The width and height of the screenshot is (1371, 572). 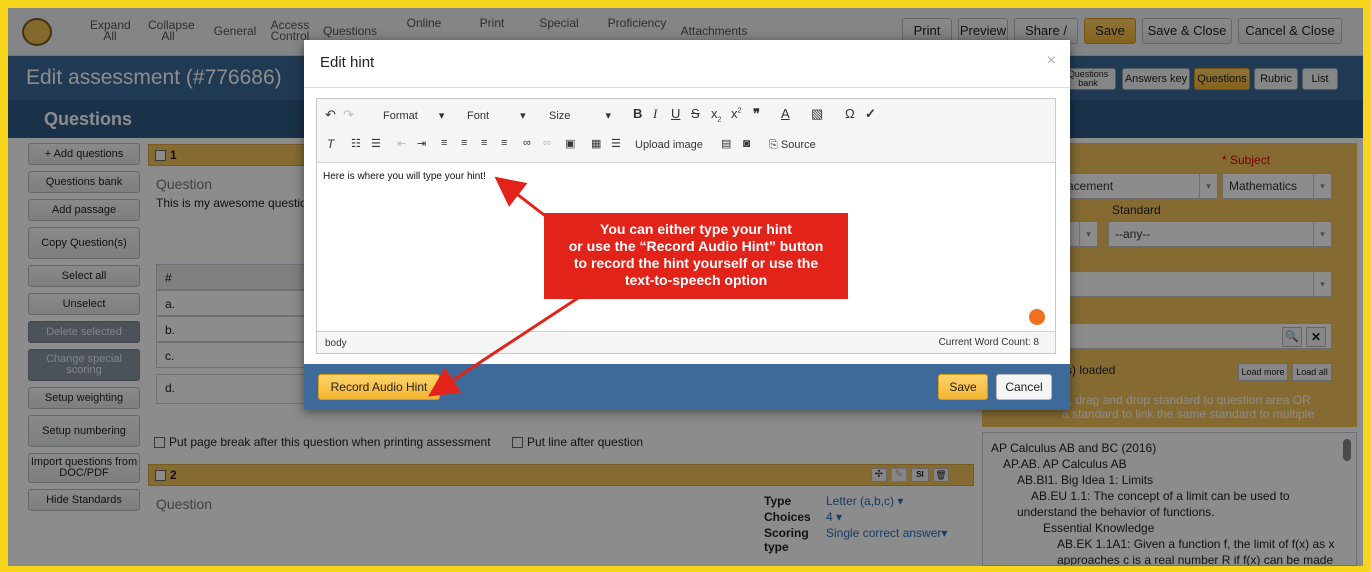 I want to click on arrow-to-record-button, so click(x=503, y=346).